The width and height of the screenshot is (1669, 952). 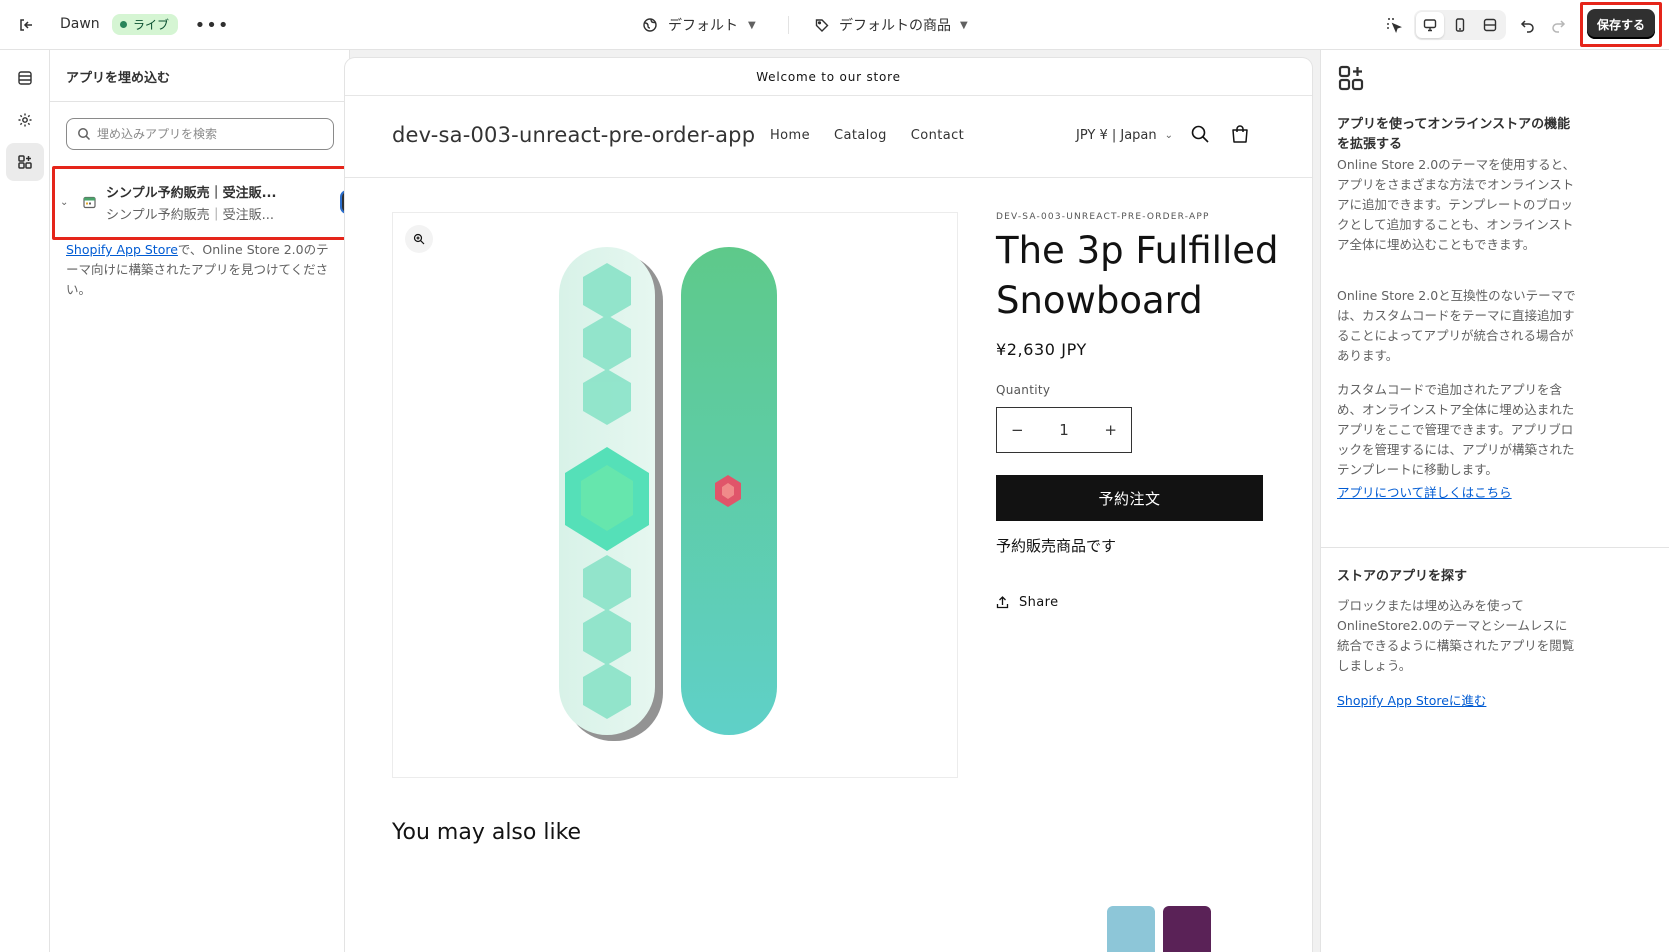 I want to click on rail-sections-button, so click(x=25, y=78).